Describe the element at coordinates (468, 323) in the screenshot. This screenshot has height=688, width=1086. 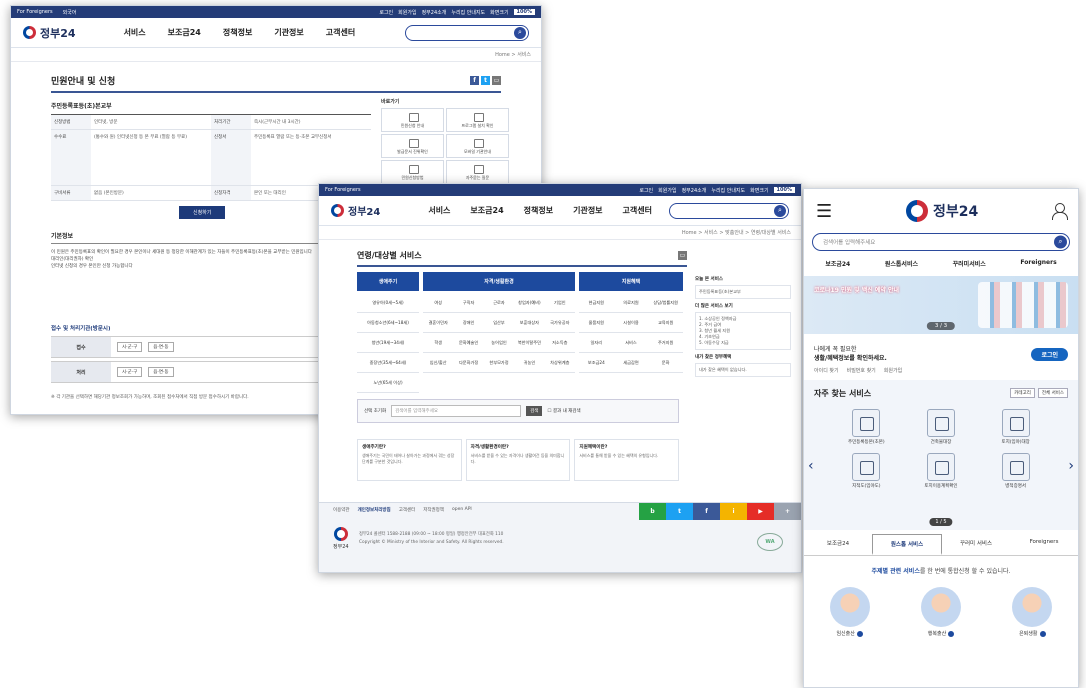
I see `category-item: 장애인` at that location.